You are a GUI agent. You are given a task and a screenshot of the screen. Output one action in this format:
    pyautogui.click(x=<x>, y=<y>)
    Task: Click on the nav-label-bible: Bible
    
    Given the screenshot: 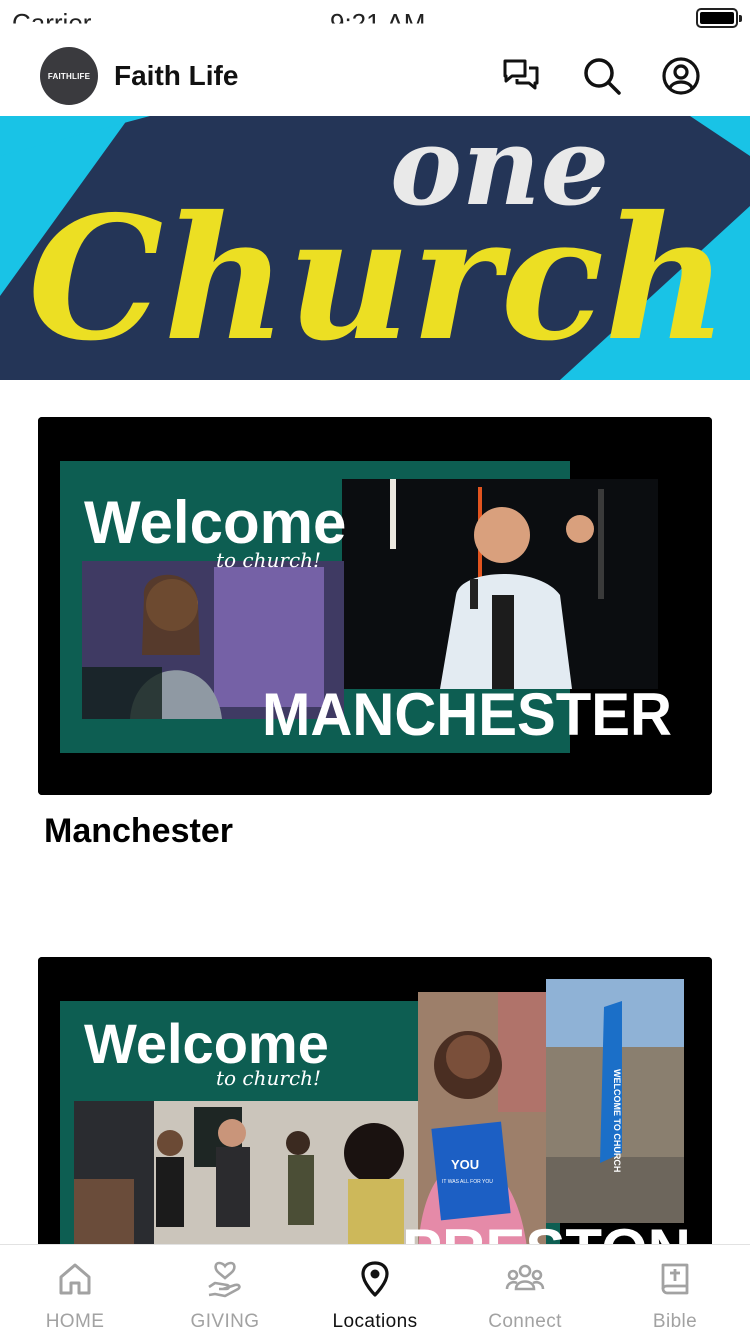 What is the action you would take?
    pyautogui.click(x=675, y=1321)
    